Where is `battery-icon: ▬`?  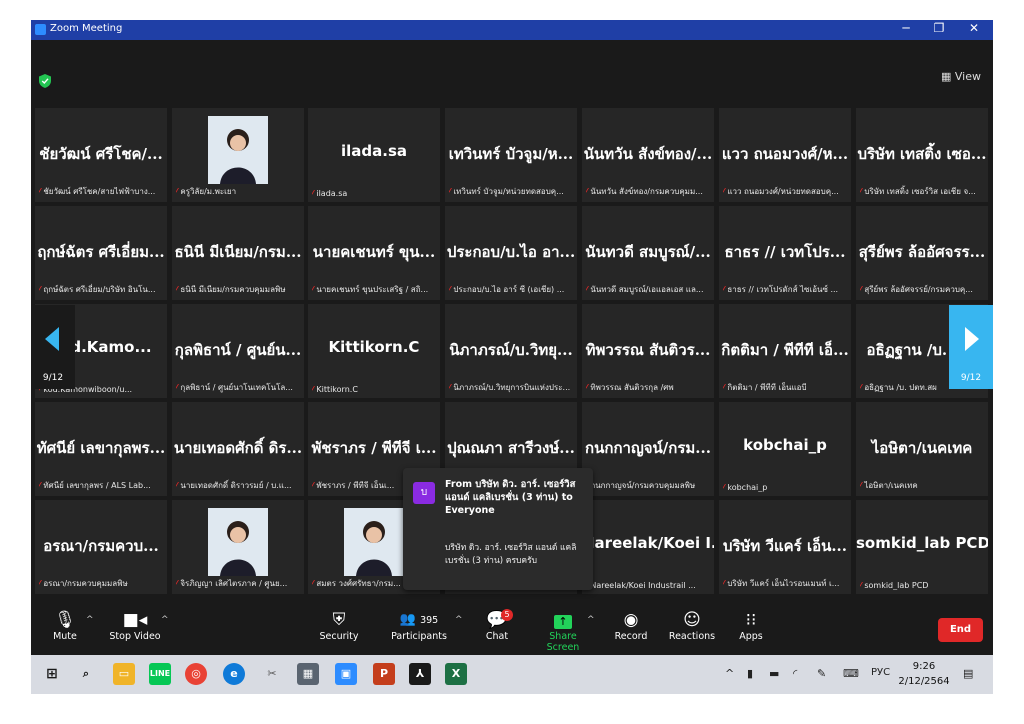 battery-icon: ▬ is located at coordinates (774, 673).